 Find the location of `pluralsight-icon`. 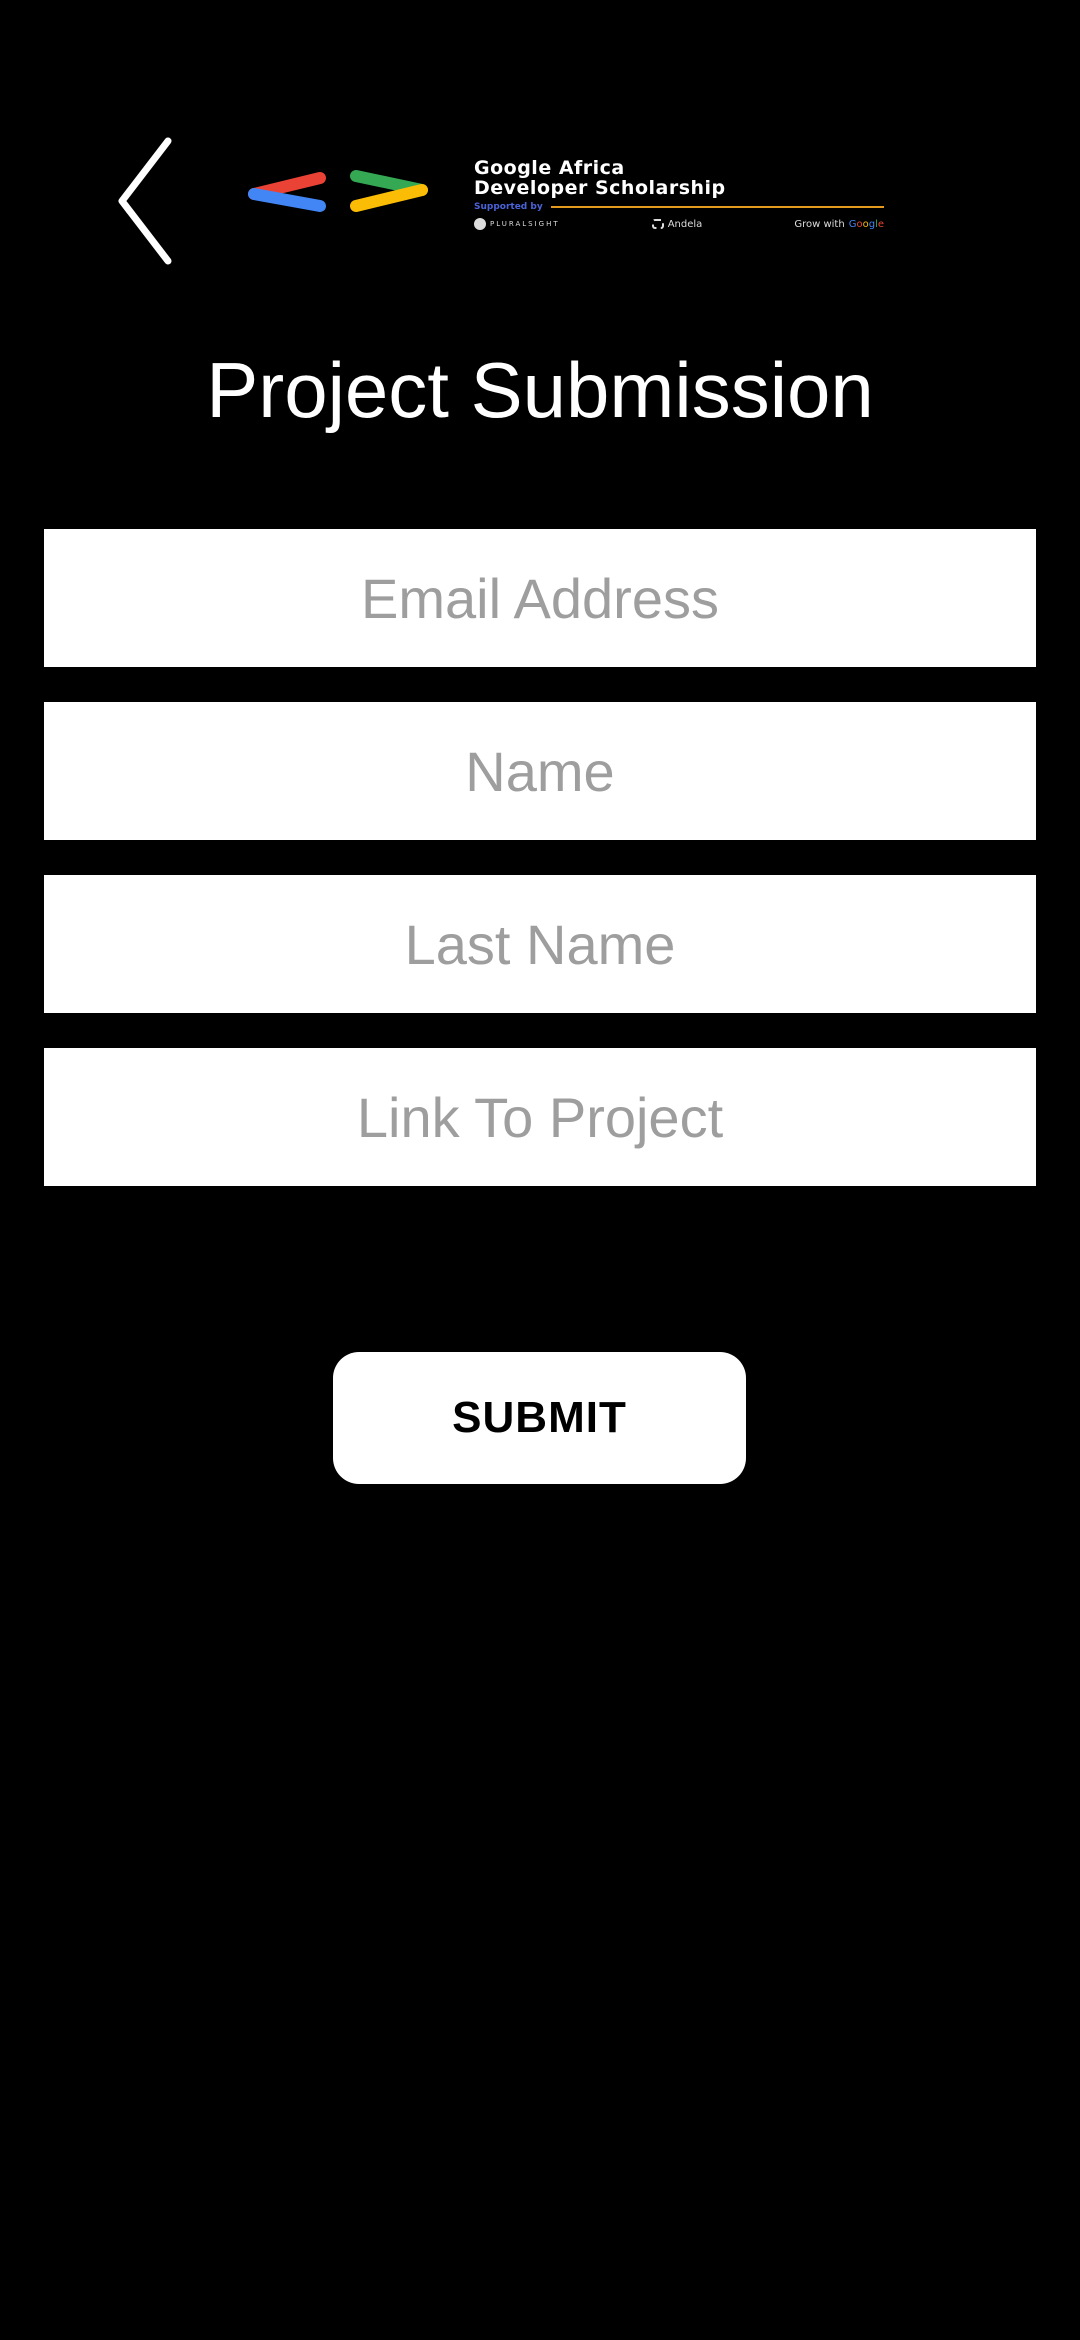

pluralsight-icon is located at coordinates (480, 224).